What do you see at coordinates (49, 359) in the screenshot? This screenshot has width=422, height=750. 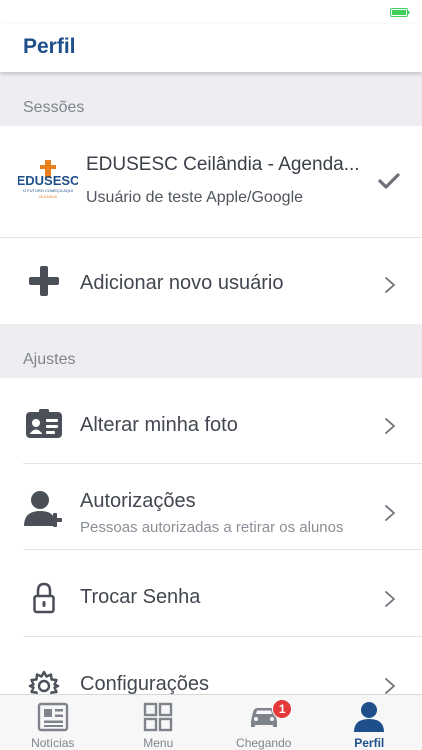 I see `section-title: Ajustes` at bounding box center [49, 359].